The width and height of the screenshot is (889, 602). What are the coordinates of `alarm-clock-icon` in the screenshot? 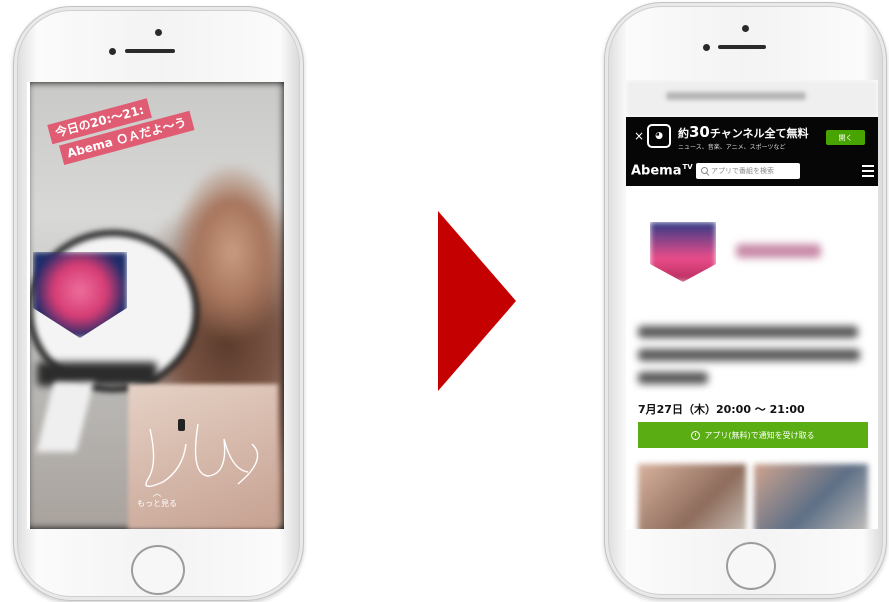 It's located at (696, 435).